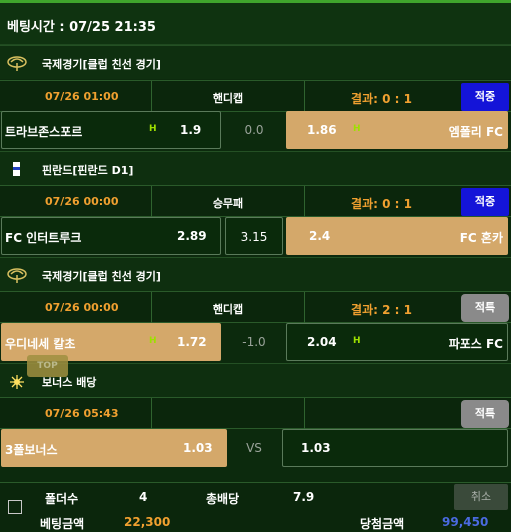 The height and width of the screenshot is (532, 511). I want to click on folder-count-label: 폴더수, so click(62, 499).